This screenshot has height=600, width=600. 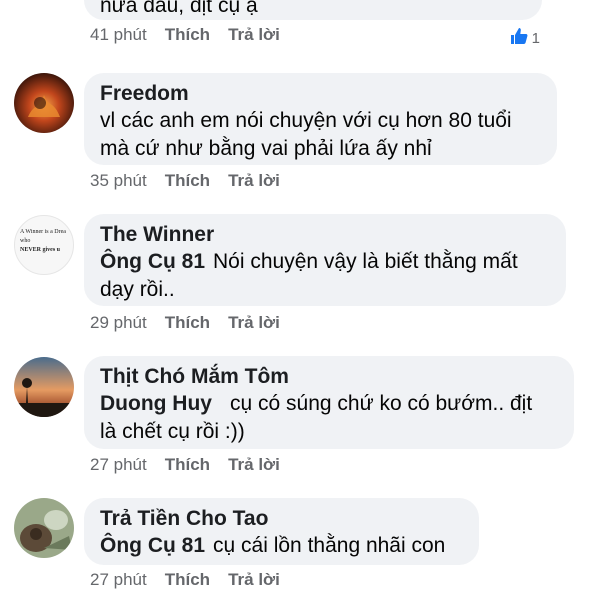 I want to click on like-thumb-icon, so click(x=519, y=38).